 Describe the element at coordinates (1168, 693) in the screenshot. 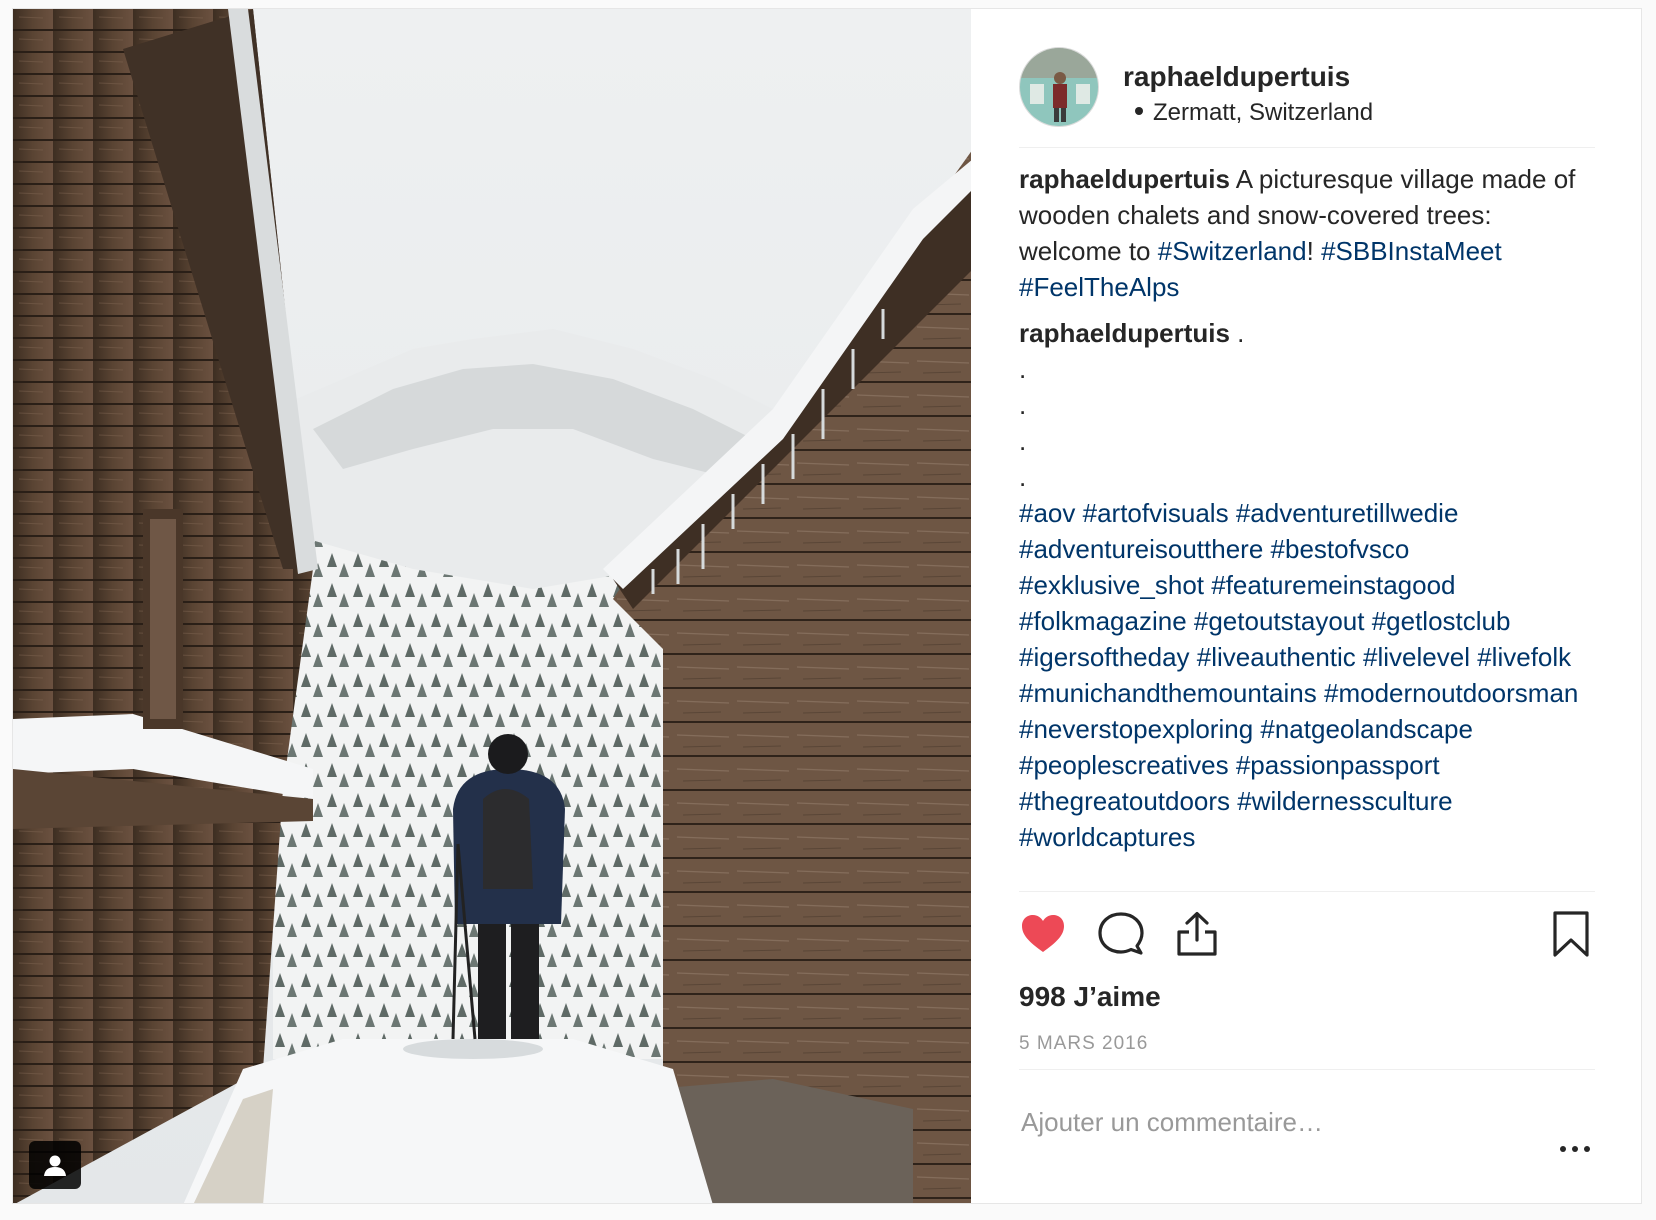

I see `hashtag-link: #munichandthemountains` at that location.